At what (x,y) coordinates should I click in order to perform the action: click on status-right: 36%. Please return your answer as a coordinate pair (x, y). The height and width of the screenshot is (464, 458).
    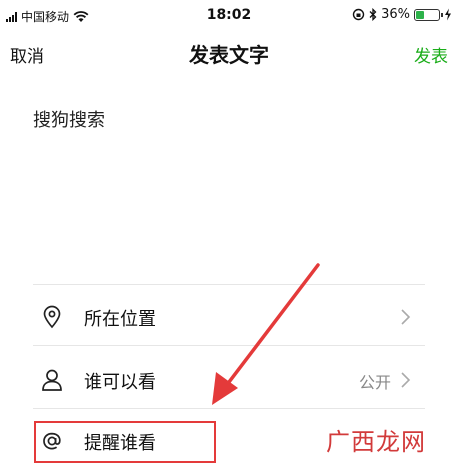
    Looking at the image, I should click on (402, 14).